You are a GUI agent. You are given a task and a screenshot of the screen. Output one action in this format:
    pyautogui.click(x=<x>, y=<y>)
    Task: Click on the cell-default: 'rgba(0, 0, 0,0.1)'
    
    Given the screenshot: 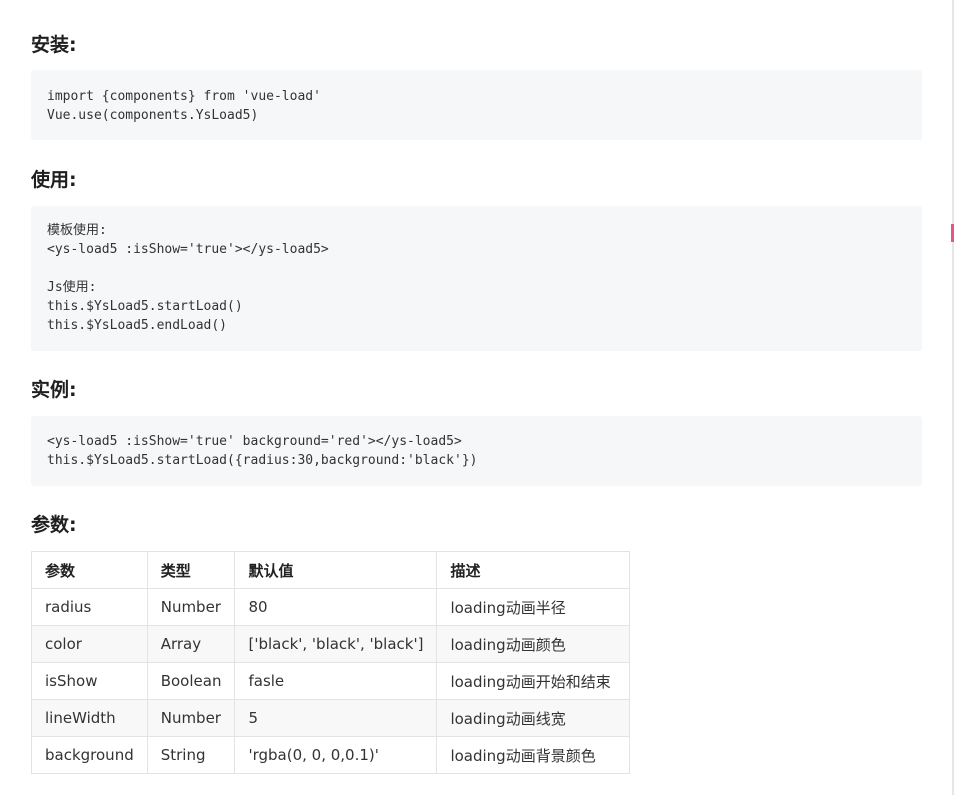 What is the action you would take?
    pyautogui.click(x=336, y=755)
    